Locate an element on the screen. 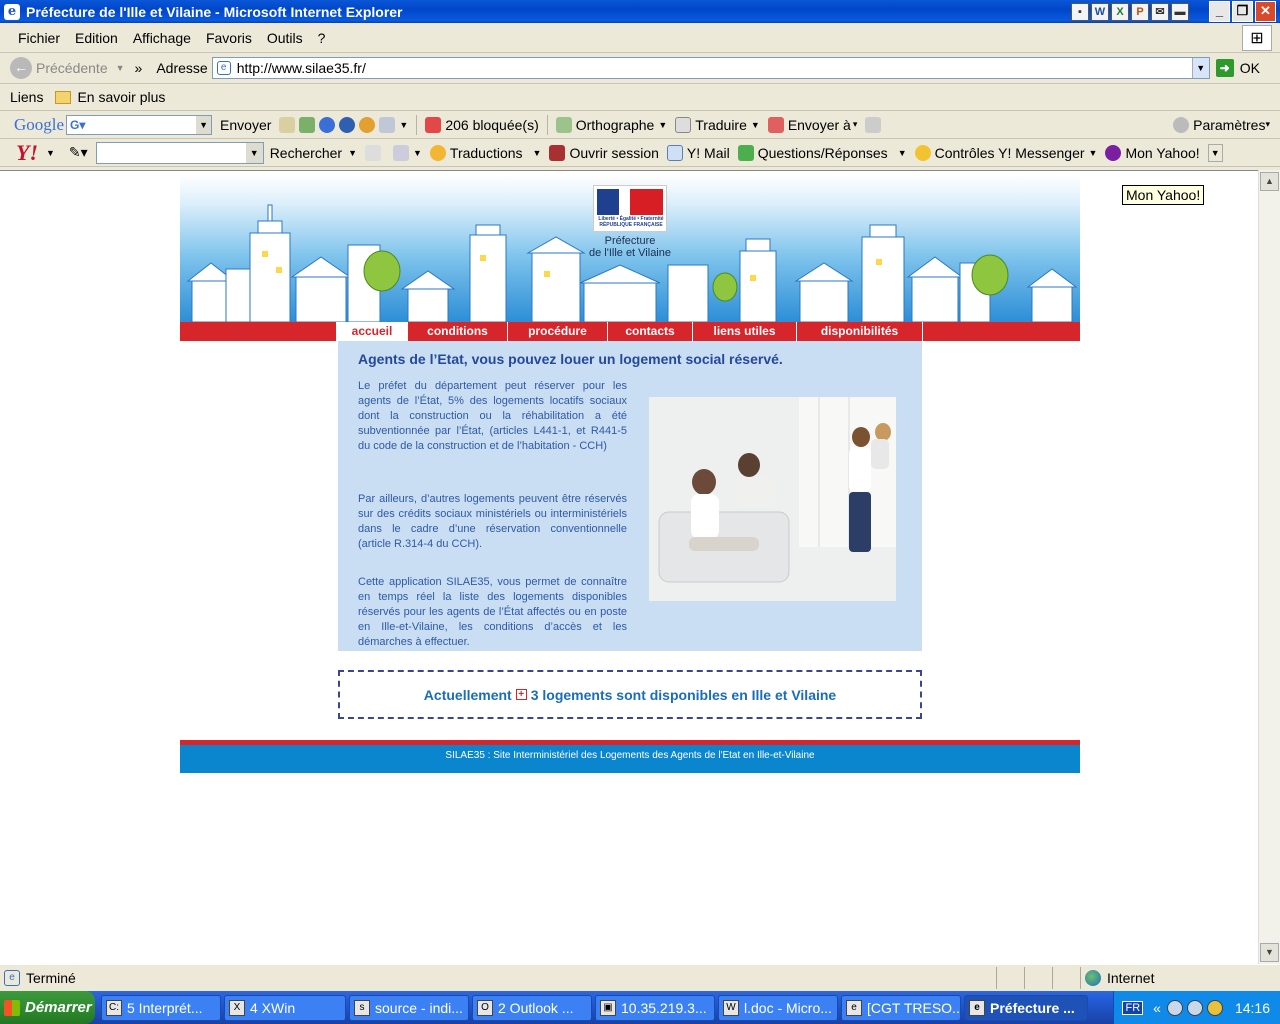  toolbar-separator is located at coordinates (417, 124).